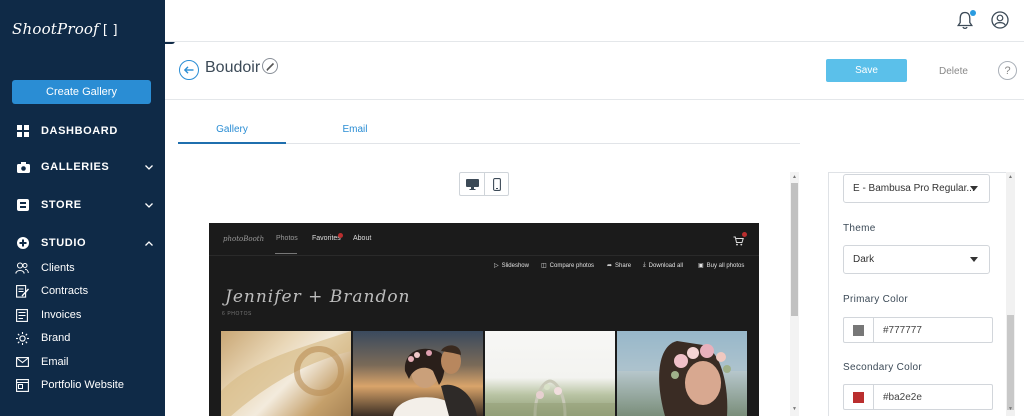  Describe the element at coordinates (58, 268) in the screenshot. I see `sidebar-item-label: Clients` at that location.